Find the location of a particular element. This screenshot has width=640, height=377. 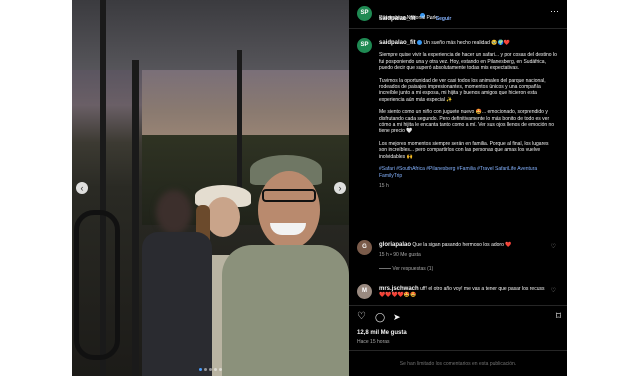

post-time: Hace 15 horas is located at coordinates (373, 342).